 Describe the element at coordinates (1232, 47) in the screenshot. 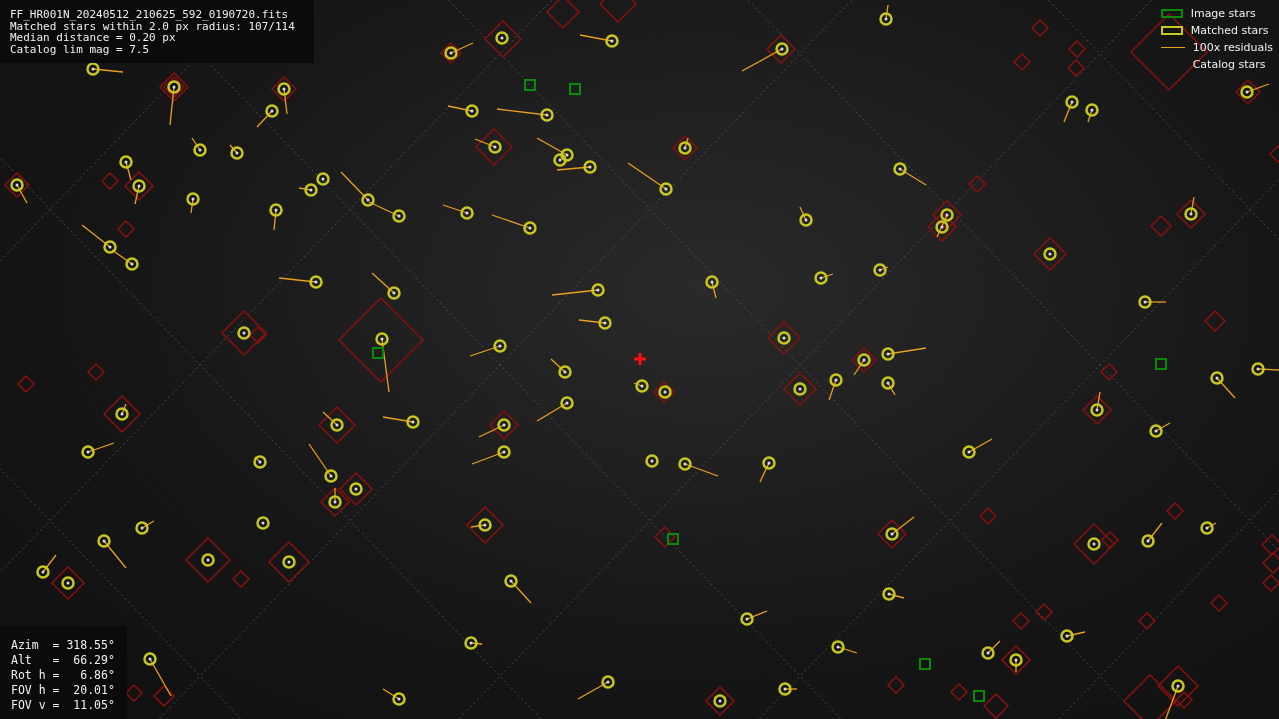

I see `legend-label: 100x residuals` at that location.